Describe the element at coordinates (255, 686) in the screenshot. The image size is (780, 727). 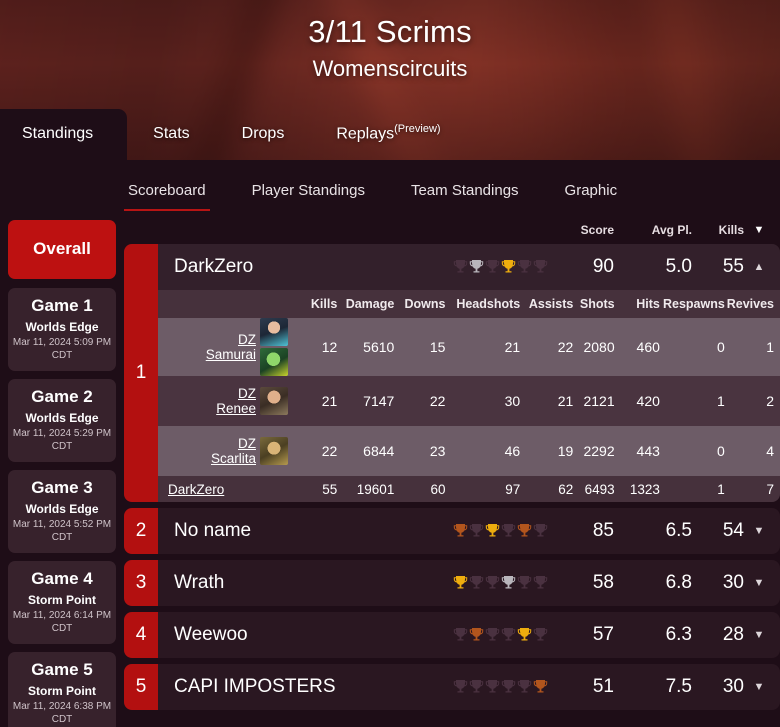
I see `team-name: CAPI IMPOSTERS` at that location.